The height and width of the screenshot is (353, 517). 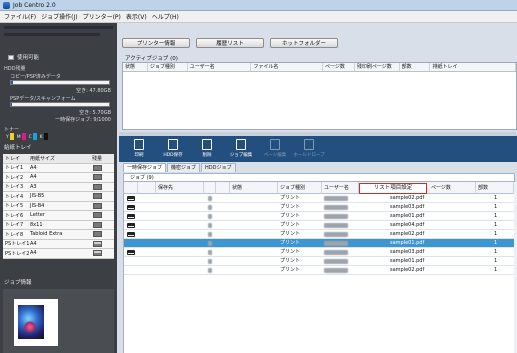 I want to click on col-page-count: ページ数, so click(x=452, y=188).